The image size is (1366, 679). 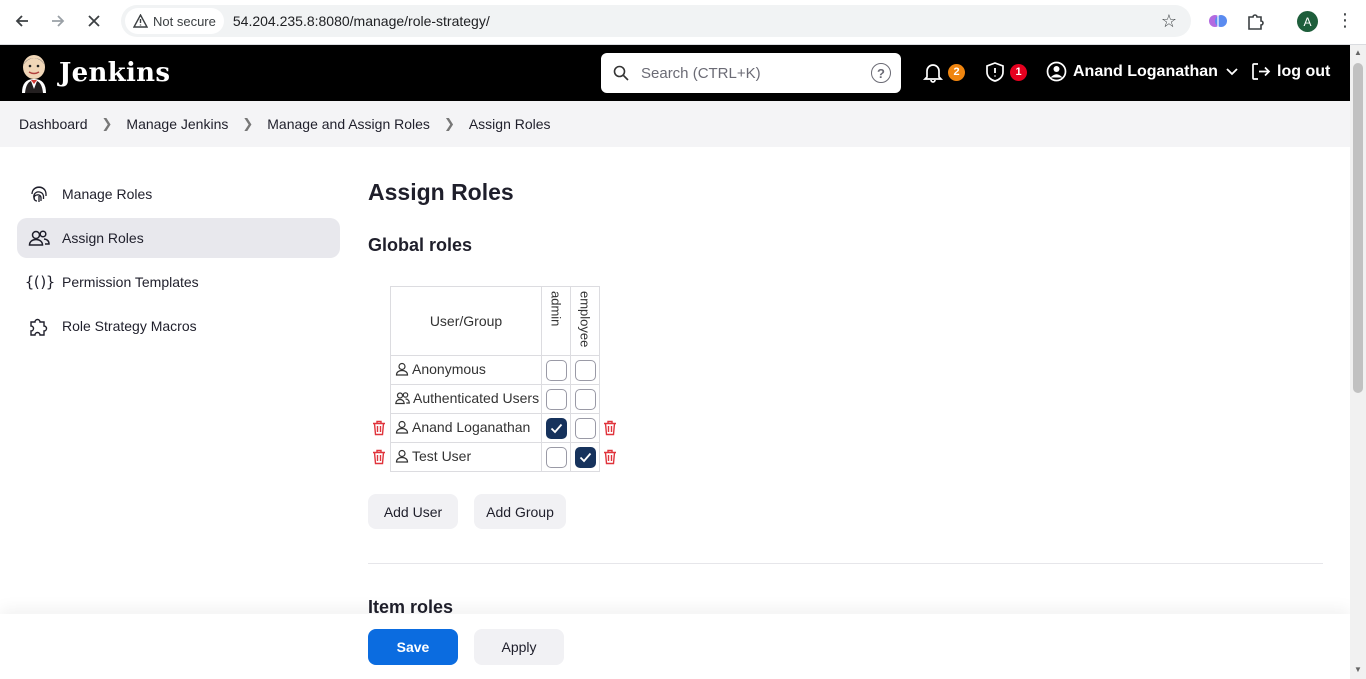 I want to click on jenkins-logo: Jenkins, so click(x=93, y=73).